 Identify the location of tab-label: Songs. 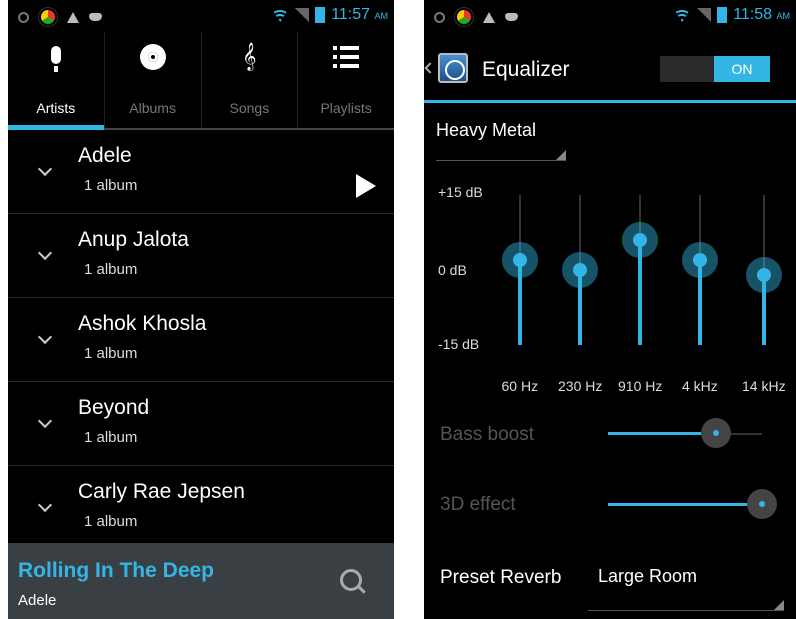
(249, 108).